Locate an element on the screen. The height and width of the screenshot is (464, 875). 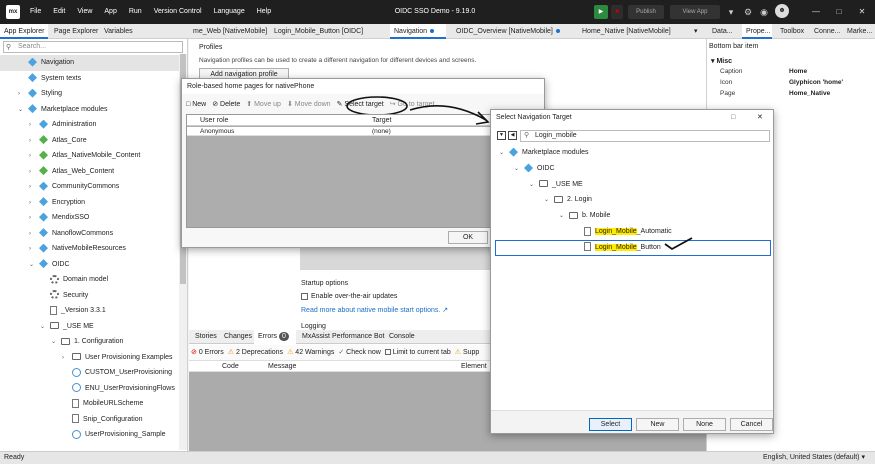
menu-view: View is located at coordinates (84, 12).